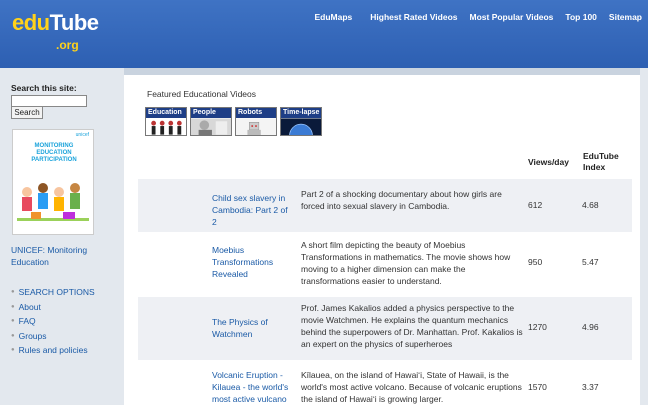 The width and height of the screenshot is (648, 405). What do you see at coordinates (211, 126) in the screenshot?
I see `people-thumbnail-image` at bounding box center [211, 126].